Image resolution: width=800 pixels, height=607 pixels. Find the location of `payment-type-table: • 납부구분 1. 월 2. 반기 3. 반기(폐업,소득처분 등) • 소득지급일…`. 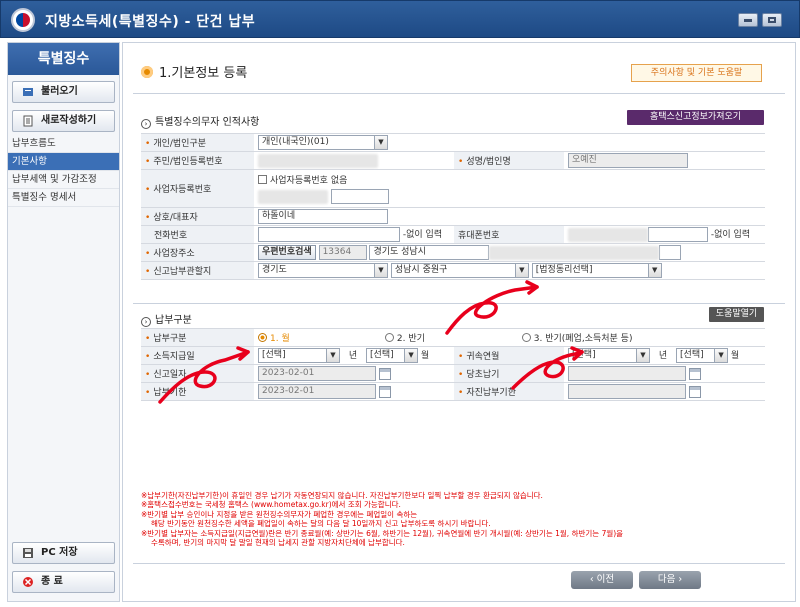

payment-type-table: • 납부구분 1. 월 2. 반기 3. 반기(폐업,소득처분 등) • 소득지급일… is located at coordinates (453, 364).